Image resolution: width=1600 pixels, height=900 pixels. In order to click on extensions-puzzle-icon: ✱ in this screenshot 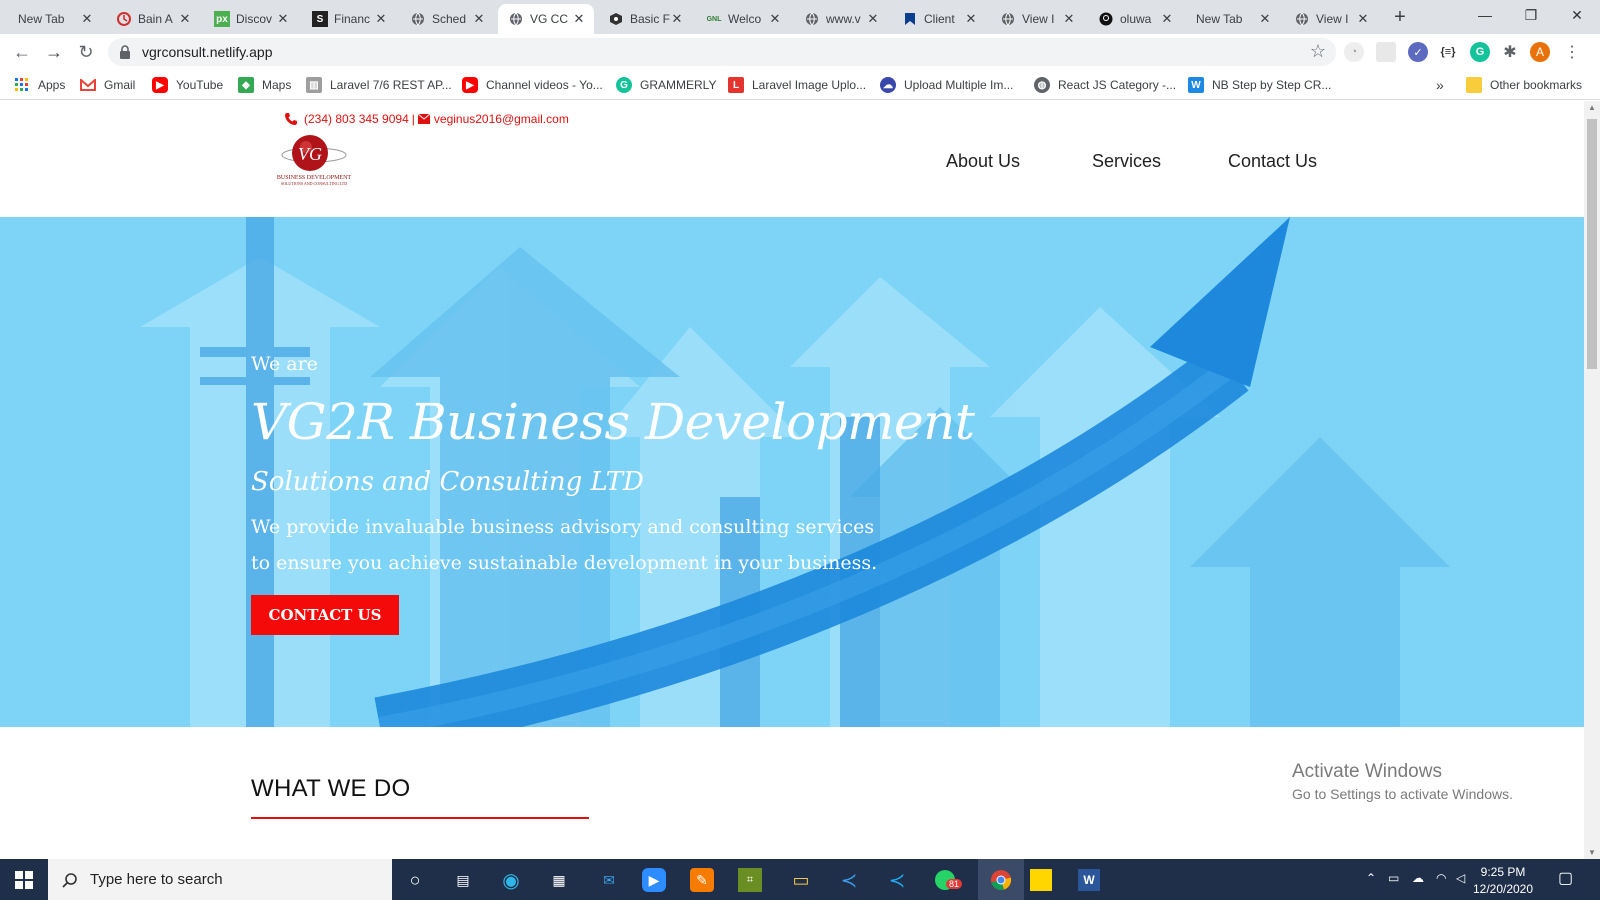, I will do `click(1510, 52)`.